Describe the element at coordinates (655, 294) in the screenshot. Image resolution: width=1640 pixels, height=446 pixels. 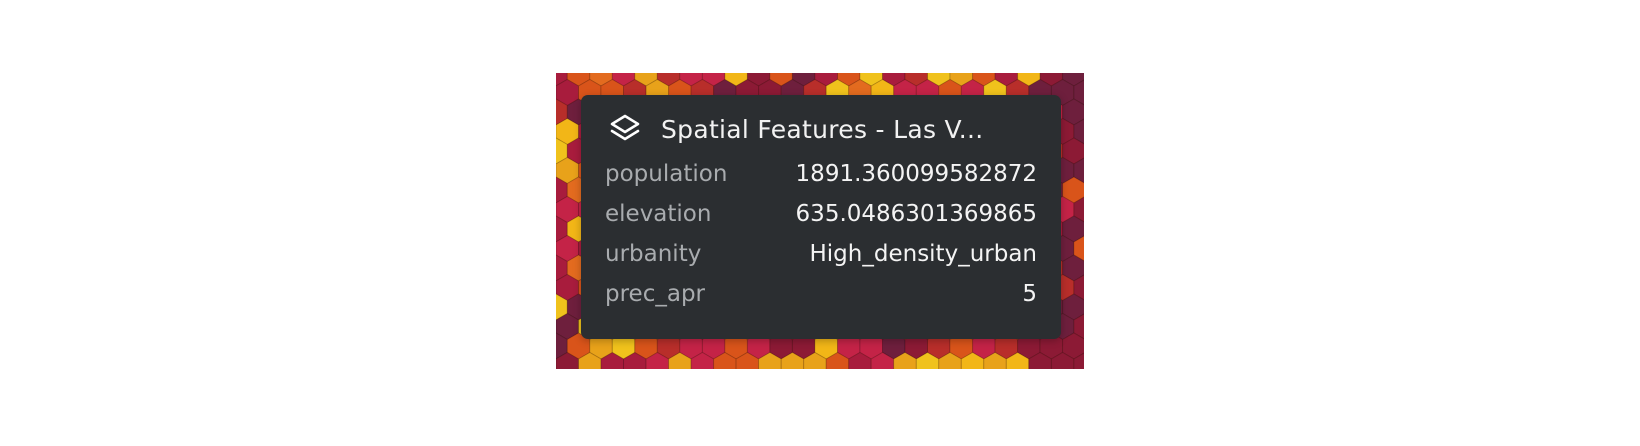
I see `property-key: prec_apr` at that location.